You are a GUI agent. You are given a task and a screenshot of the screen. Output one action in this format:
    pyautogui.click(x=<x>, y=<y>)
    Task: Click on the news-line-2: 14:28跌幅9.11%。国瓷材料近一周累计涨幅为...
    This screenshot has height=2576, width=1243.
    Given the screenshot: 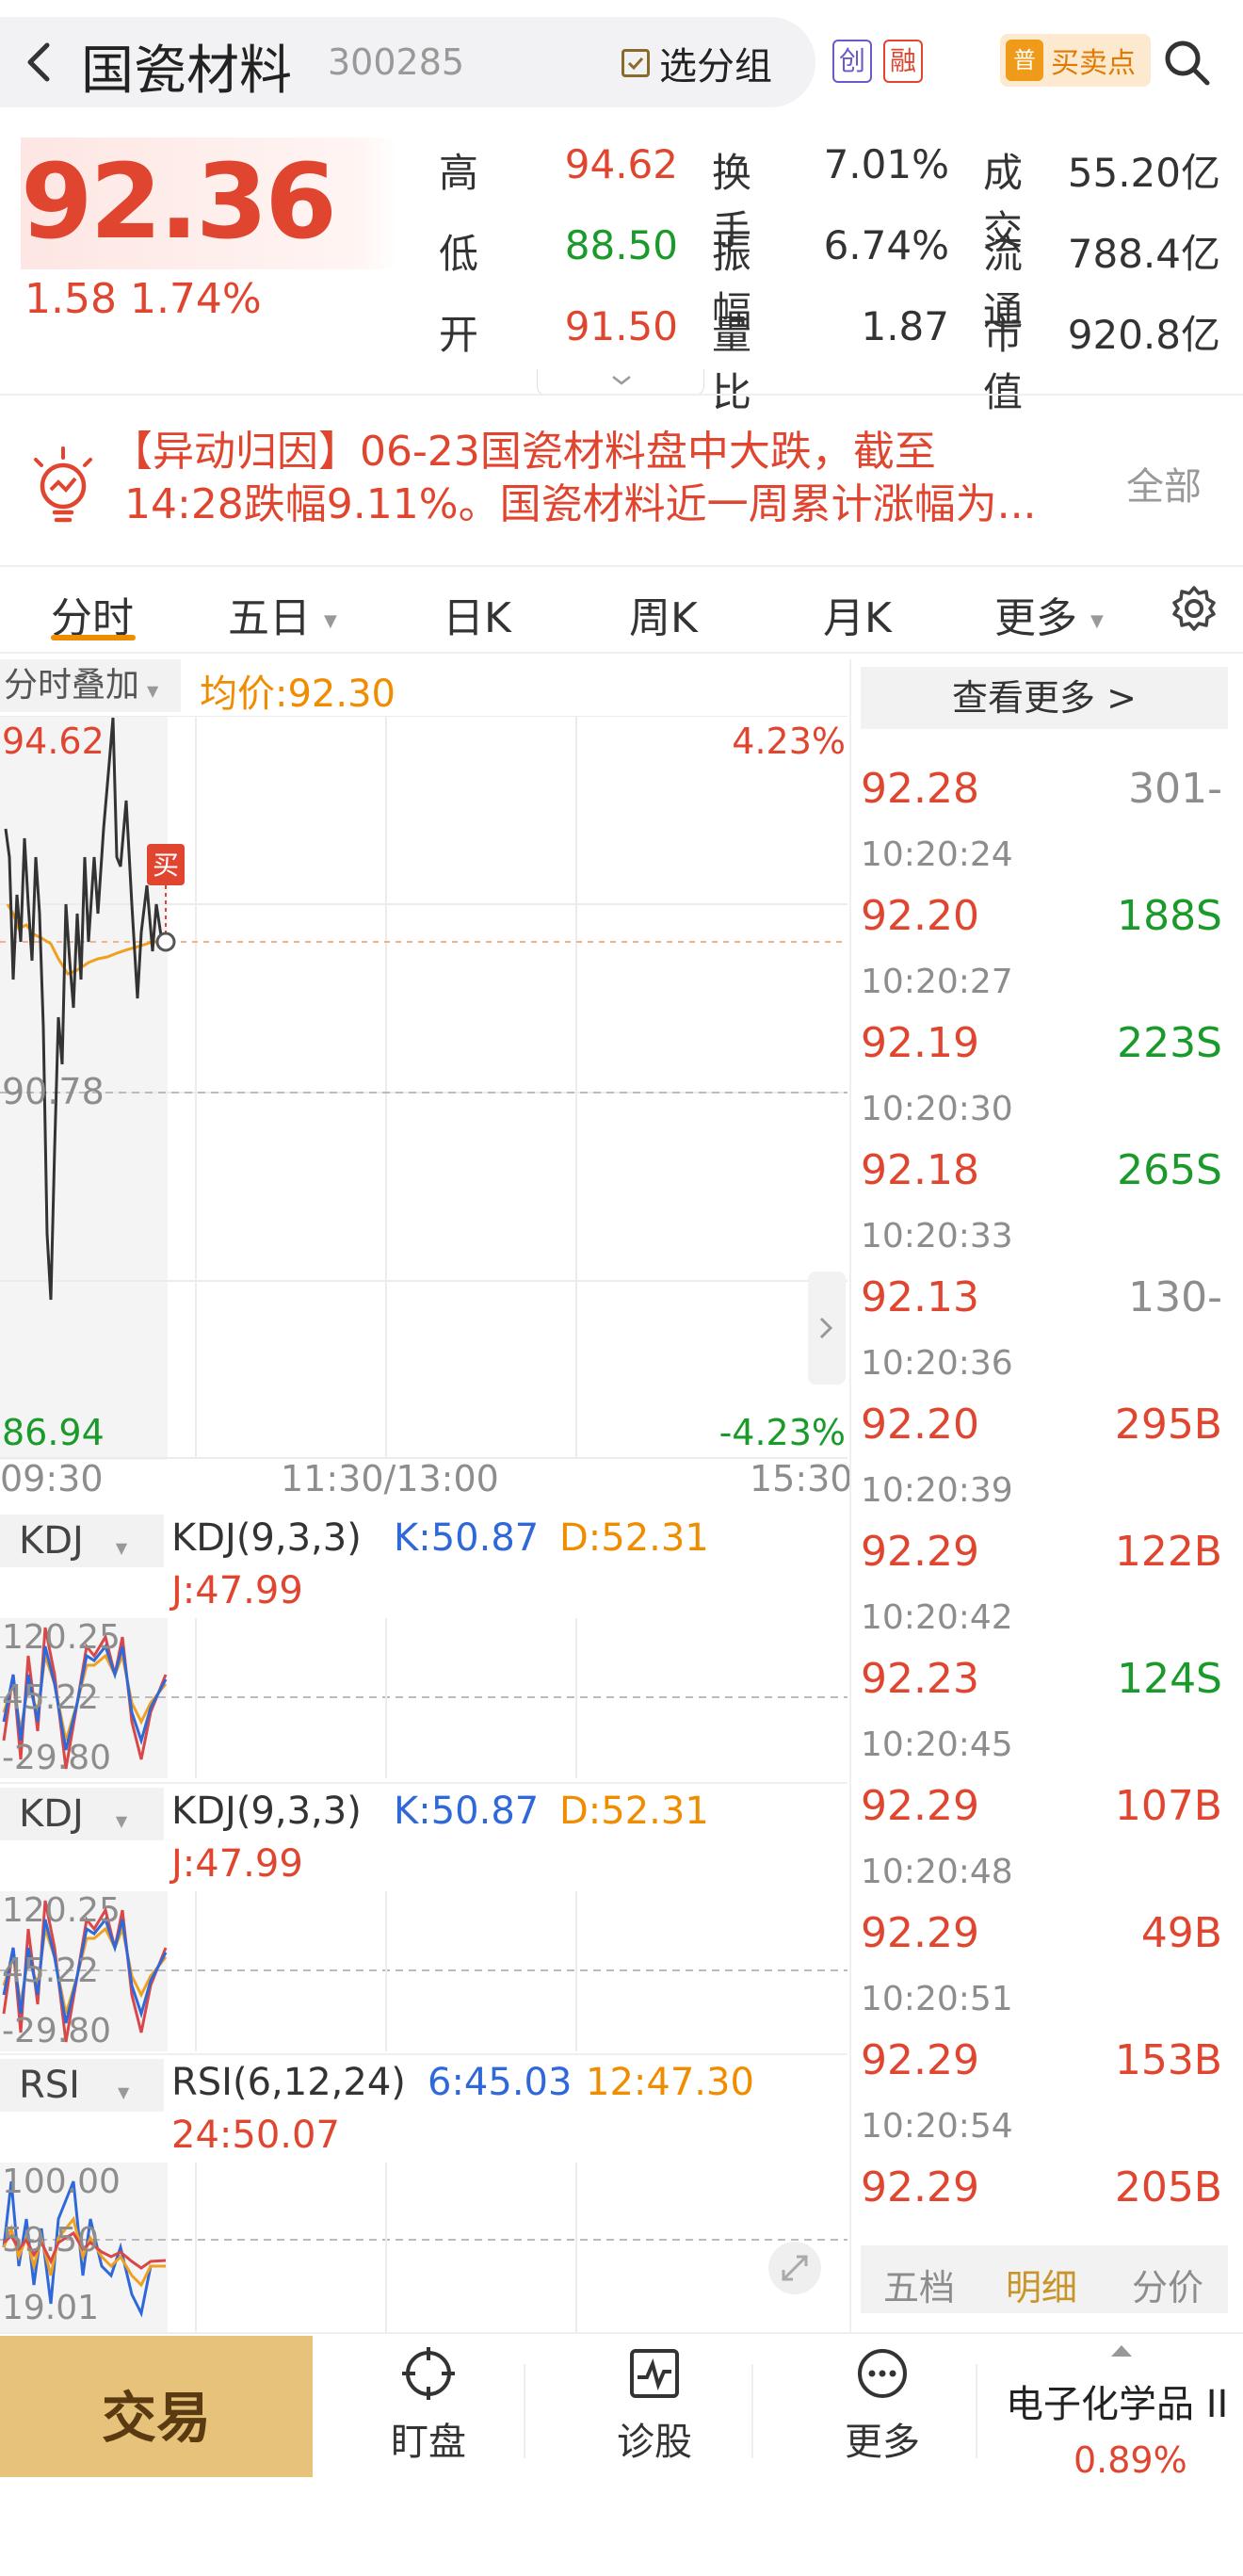 What is the action you would take?
    pyautogui.click(x=581, y=504)
    